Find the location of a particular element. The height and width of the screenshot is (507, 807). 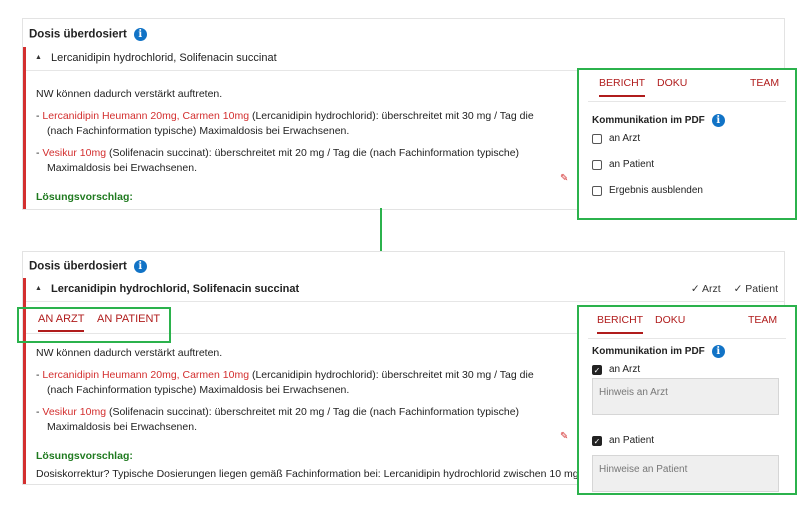

status-patient: ✓ Patient is located at coordinates (755, 289).